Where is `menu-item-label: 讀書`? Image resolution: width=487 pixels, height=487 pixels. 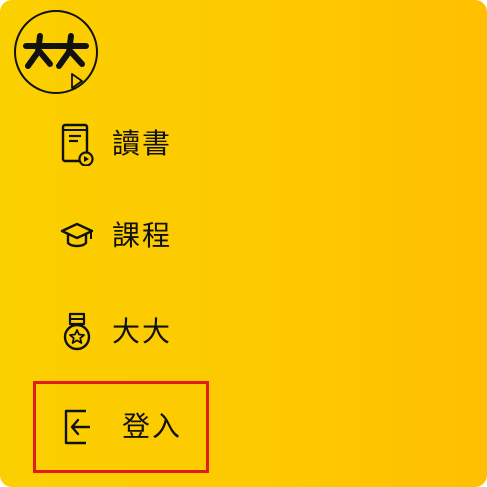
menu-item-label: 讀書 is located at coordinates (142, 143).